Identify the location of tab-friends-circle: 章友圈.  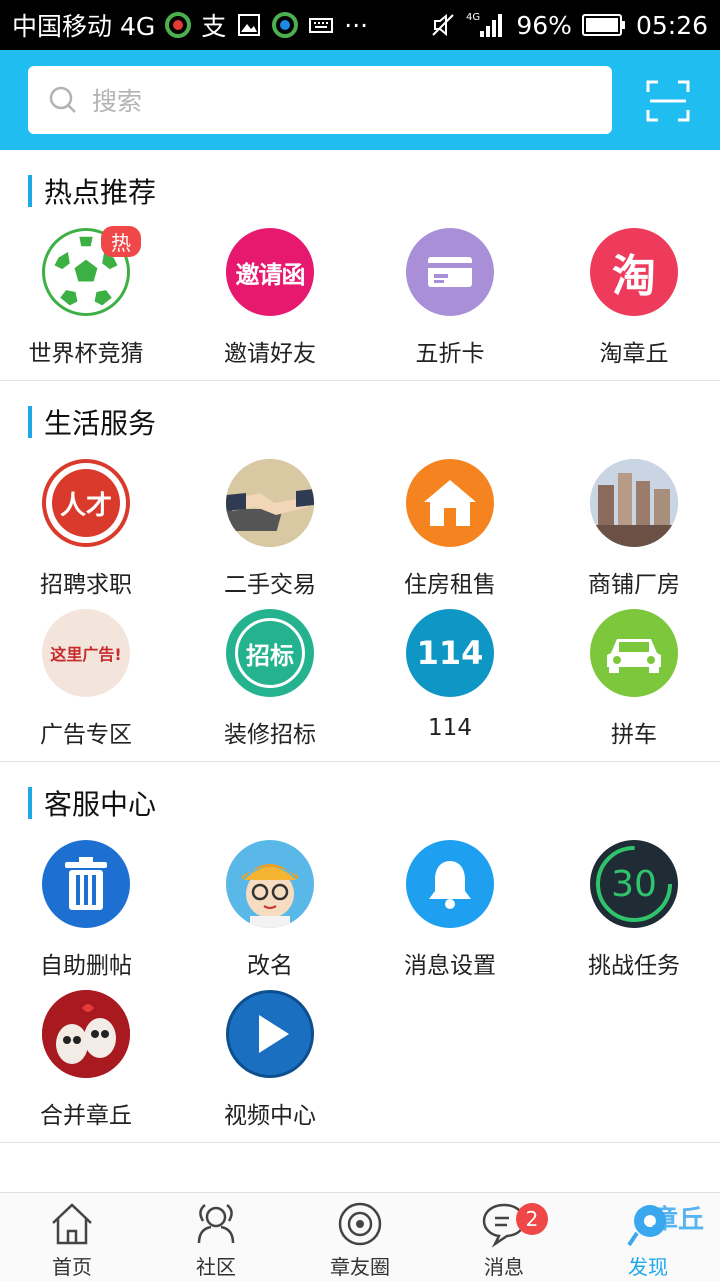
(360, 1237).